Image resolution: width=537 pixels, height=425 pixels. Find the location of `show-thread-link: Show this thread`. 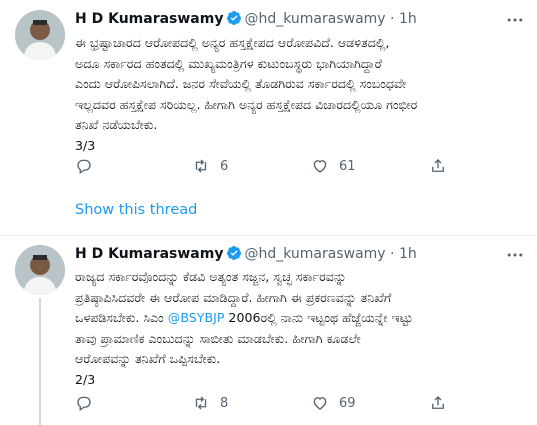

show-thread-link: Show this thread is located at coordinates (136, 210).